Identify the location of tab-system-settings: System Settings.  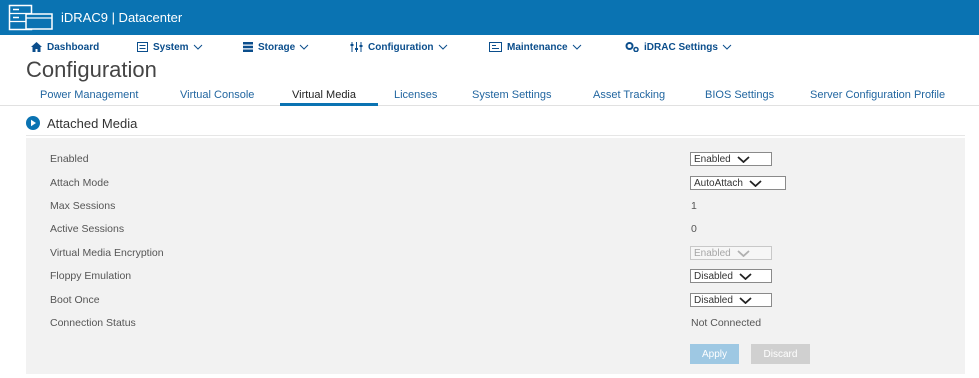
(511, 95).